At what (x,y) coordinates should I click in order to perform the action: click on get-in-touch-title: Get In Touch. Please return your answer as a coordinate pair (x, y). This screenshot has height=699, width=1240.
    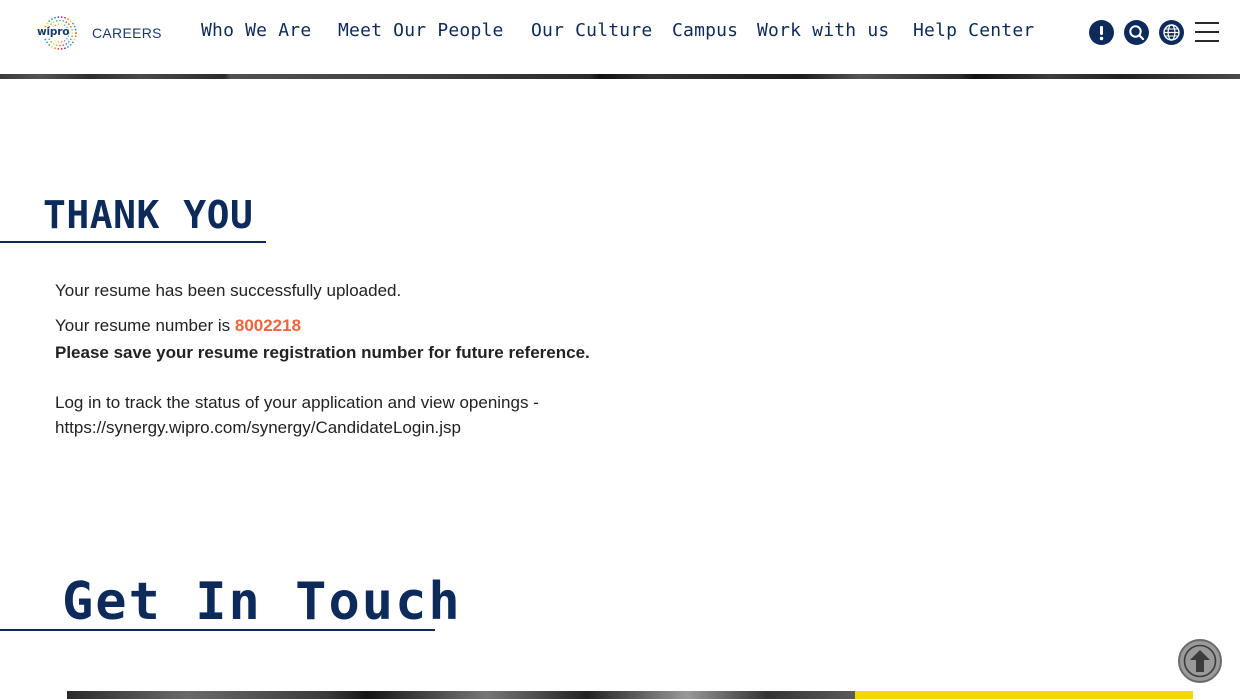
    Looking at the image, I should click on (262, 602).